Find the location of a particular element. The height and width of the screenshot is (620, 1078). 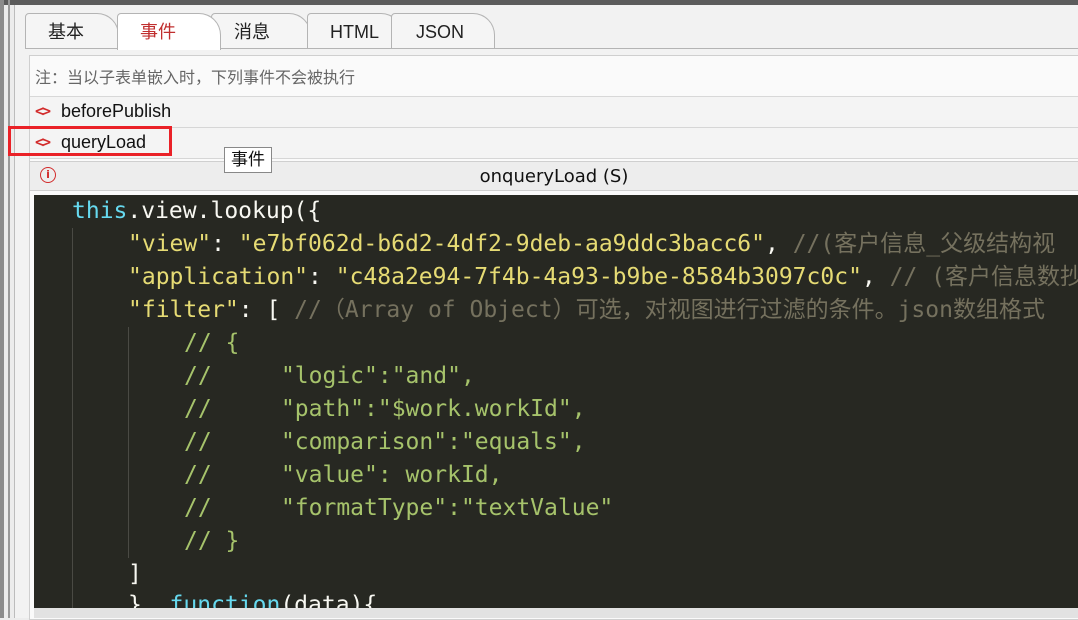

code-line: this.view.lookup({ is located at coordinates (197, 211).